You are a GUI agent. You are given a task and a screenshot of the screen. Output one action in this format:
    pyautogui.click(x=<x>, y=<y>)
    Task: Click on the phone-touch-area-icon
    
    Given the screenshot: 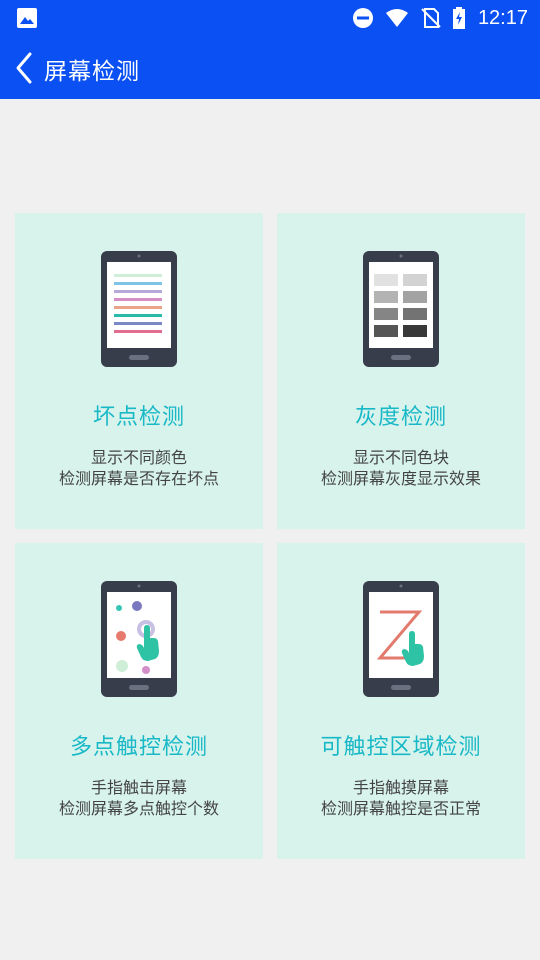 What is the action you would take?
    pyautogui.click(x=401, y=639)
    